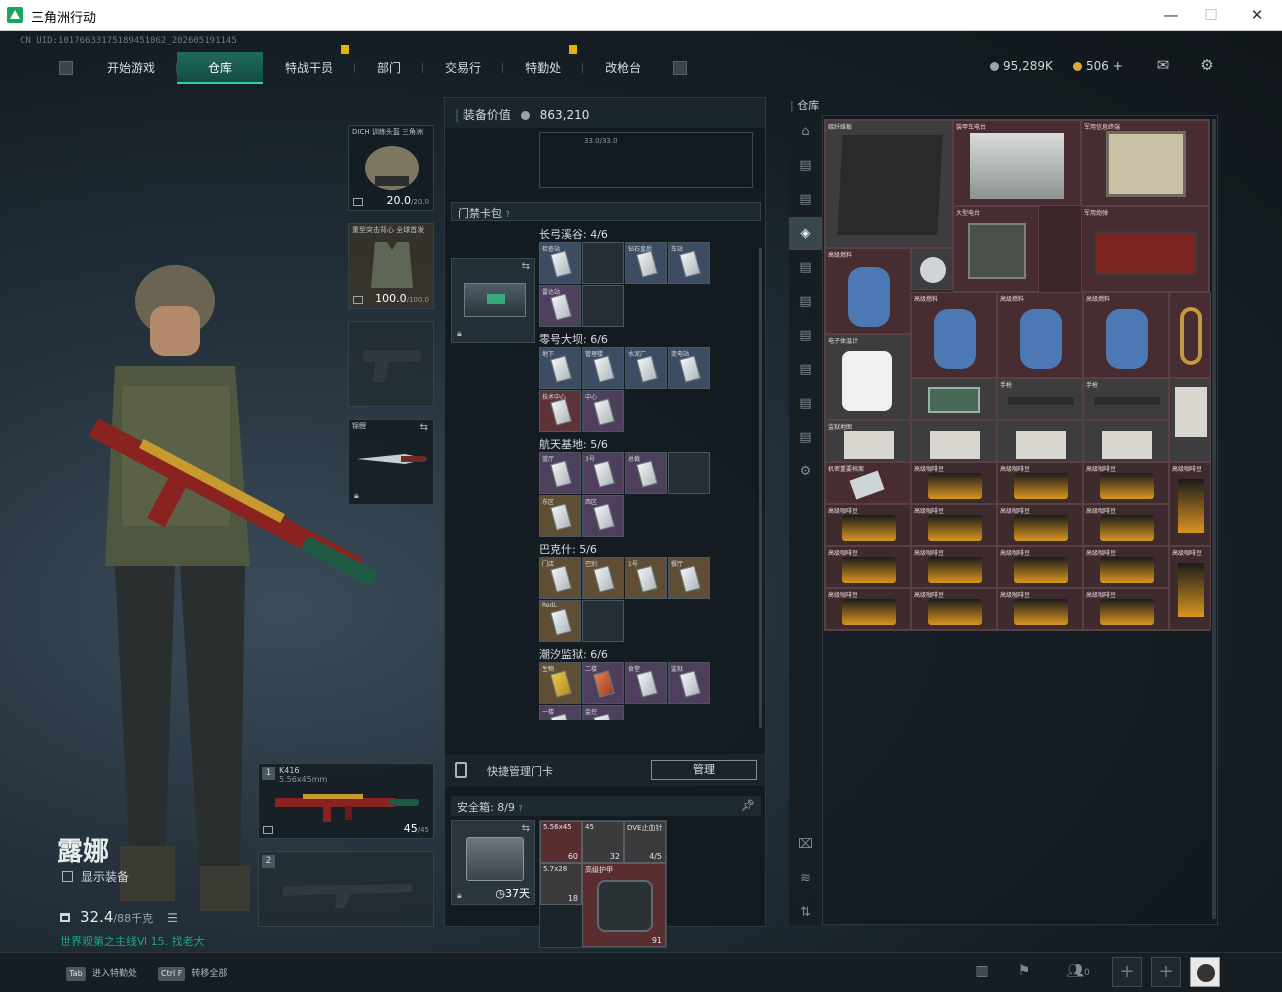  I want to click on keycard: 车站, so click(689, 263).